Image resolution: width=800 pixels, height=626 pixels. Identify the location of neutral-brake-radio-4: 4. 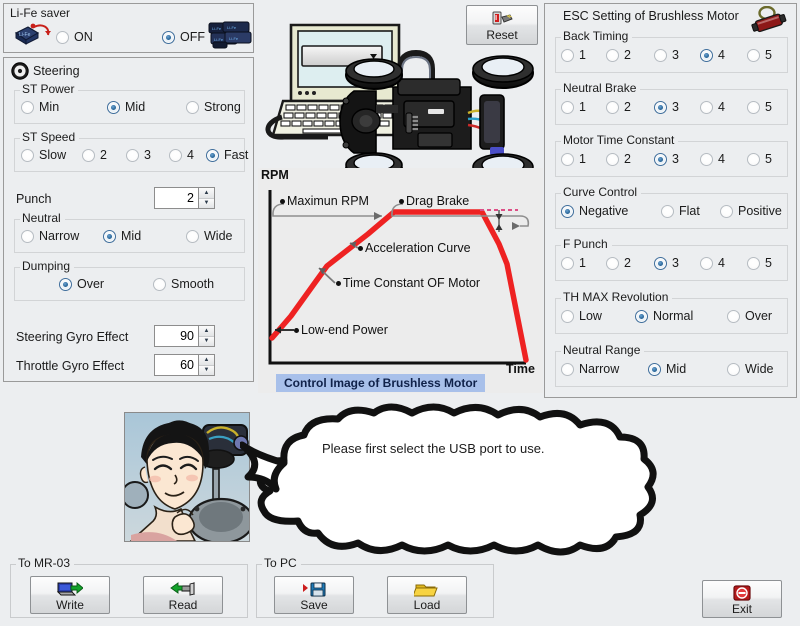
(712, 107).